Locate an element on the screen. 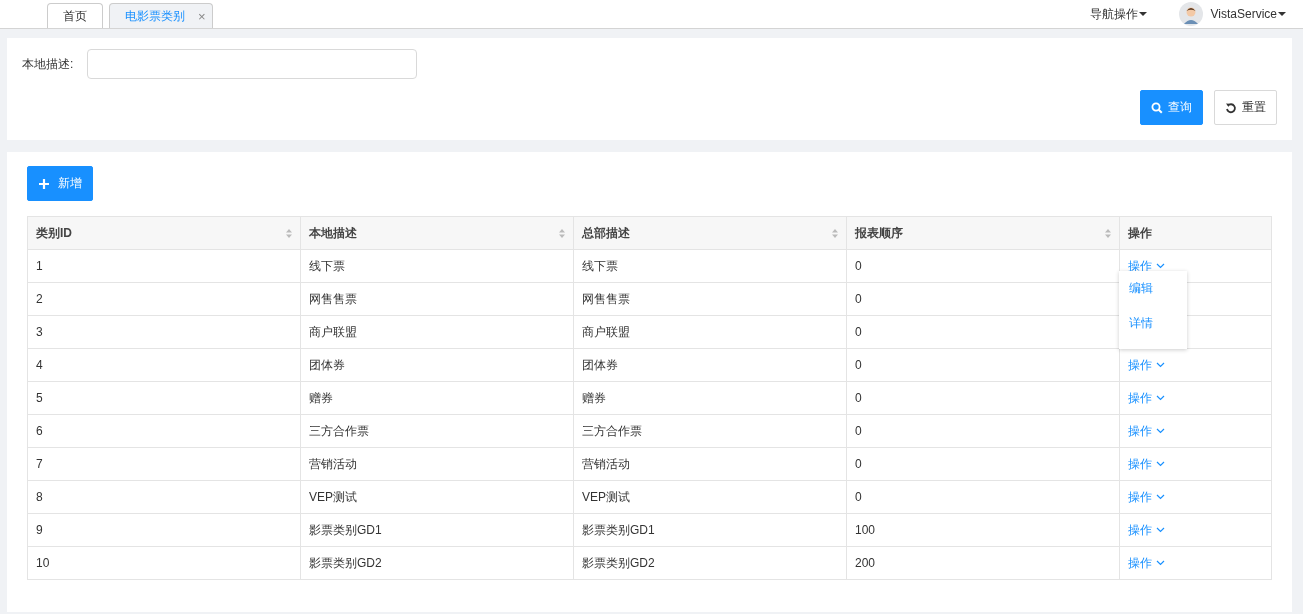 Image resolution: width=1303 pixels, height=614 pixels. column-header: 报表顺序 is located at coordinates (983, 233).